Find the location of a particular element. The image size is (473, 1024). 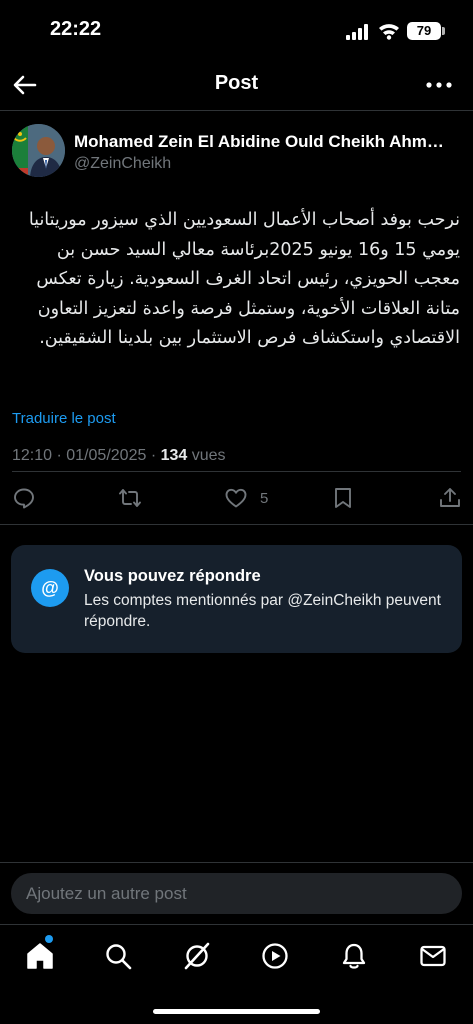

like-count: 5 is located at coordinates (264, 498).